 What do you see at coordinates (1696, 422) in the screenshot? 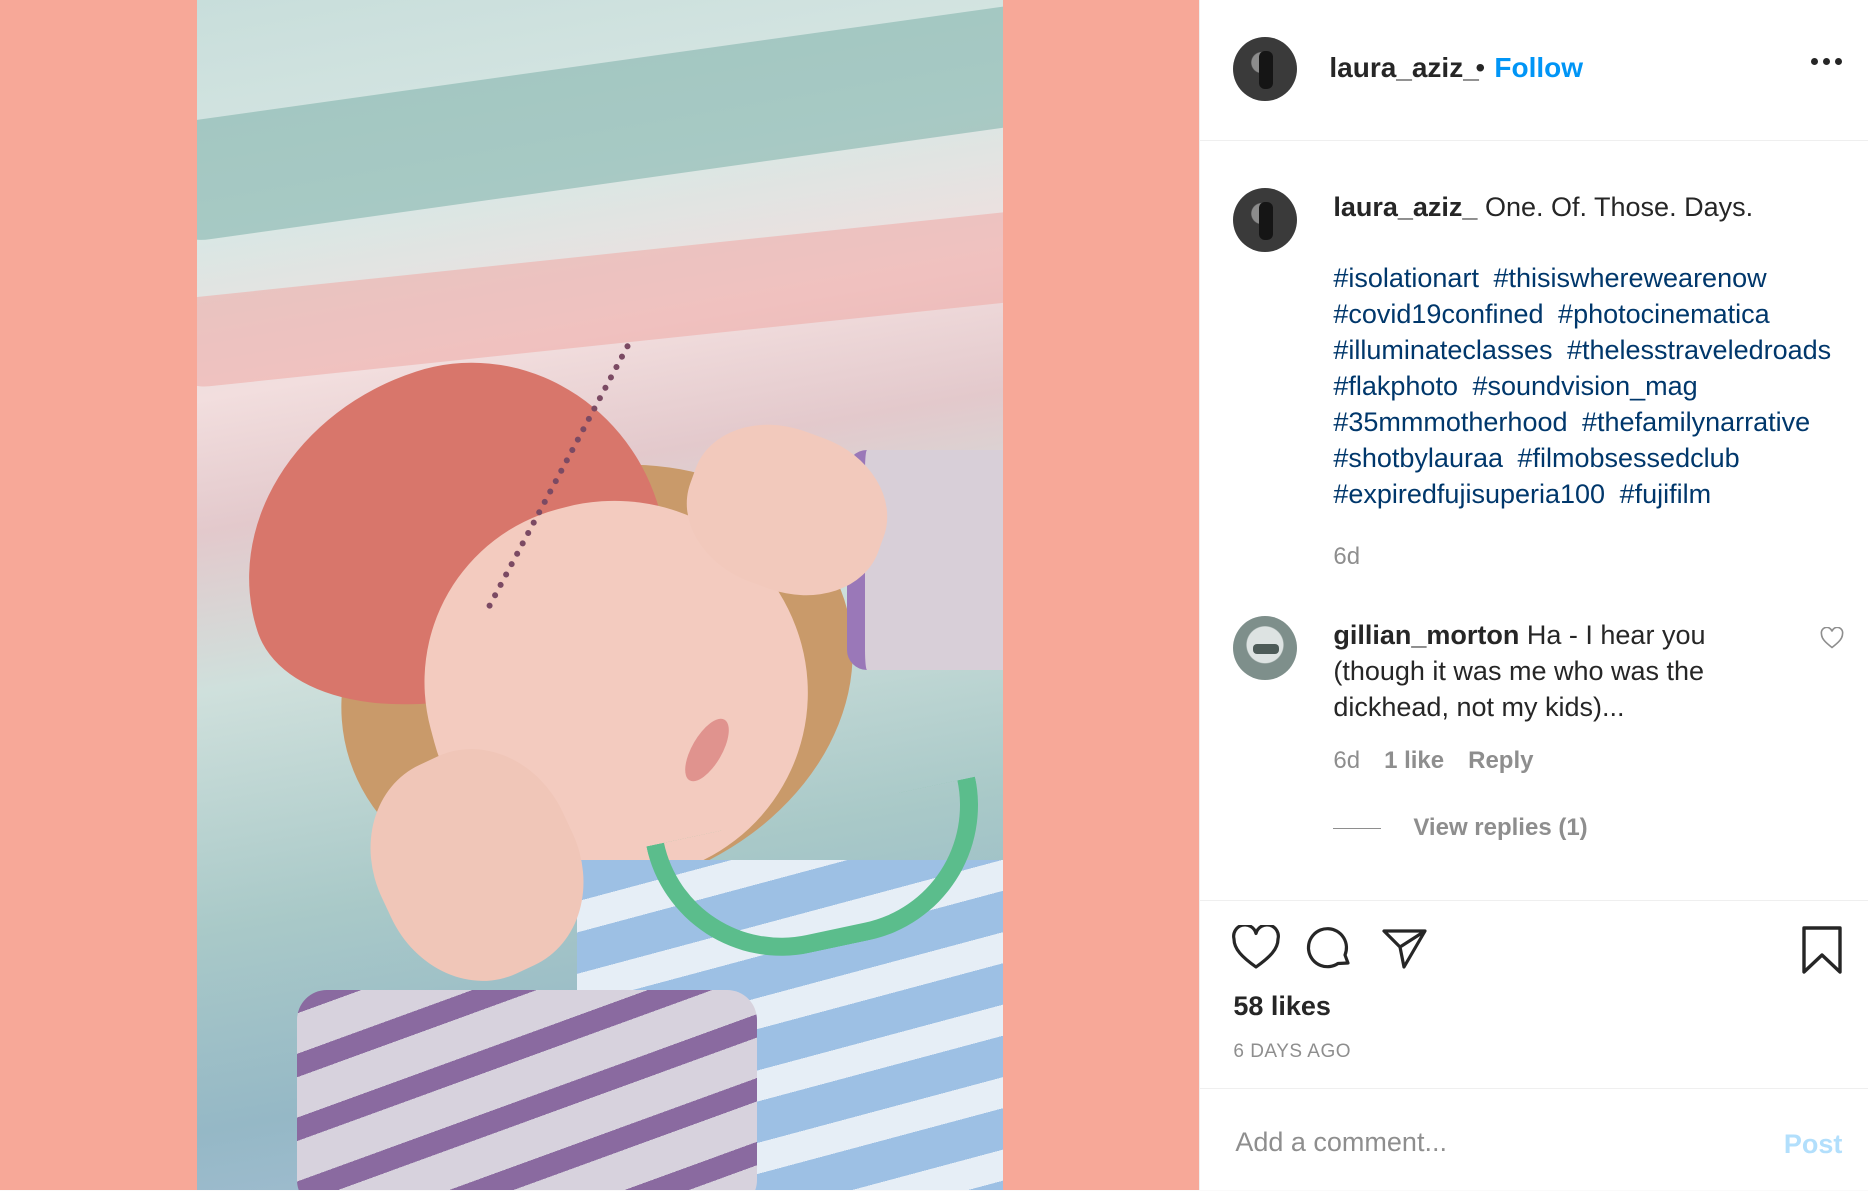
I see `hashtag-link: #thefamilynarrative` at bounding box center [1696, 422].